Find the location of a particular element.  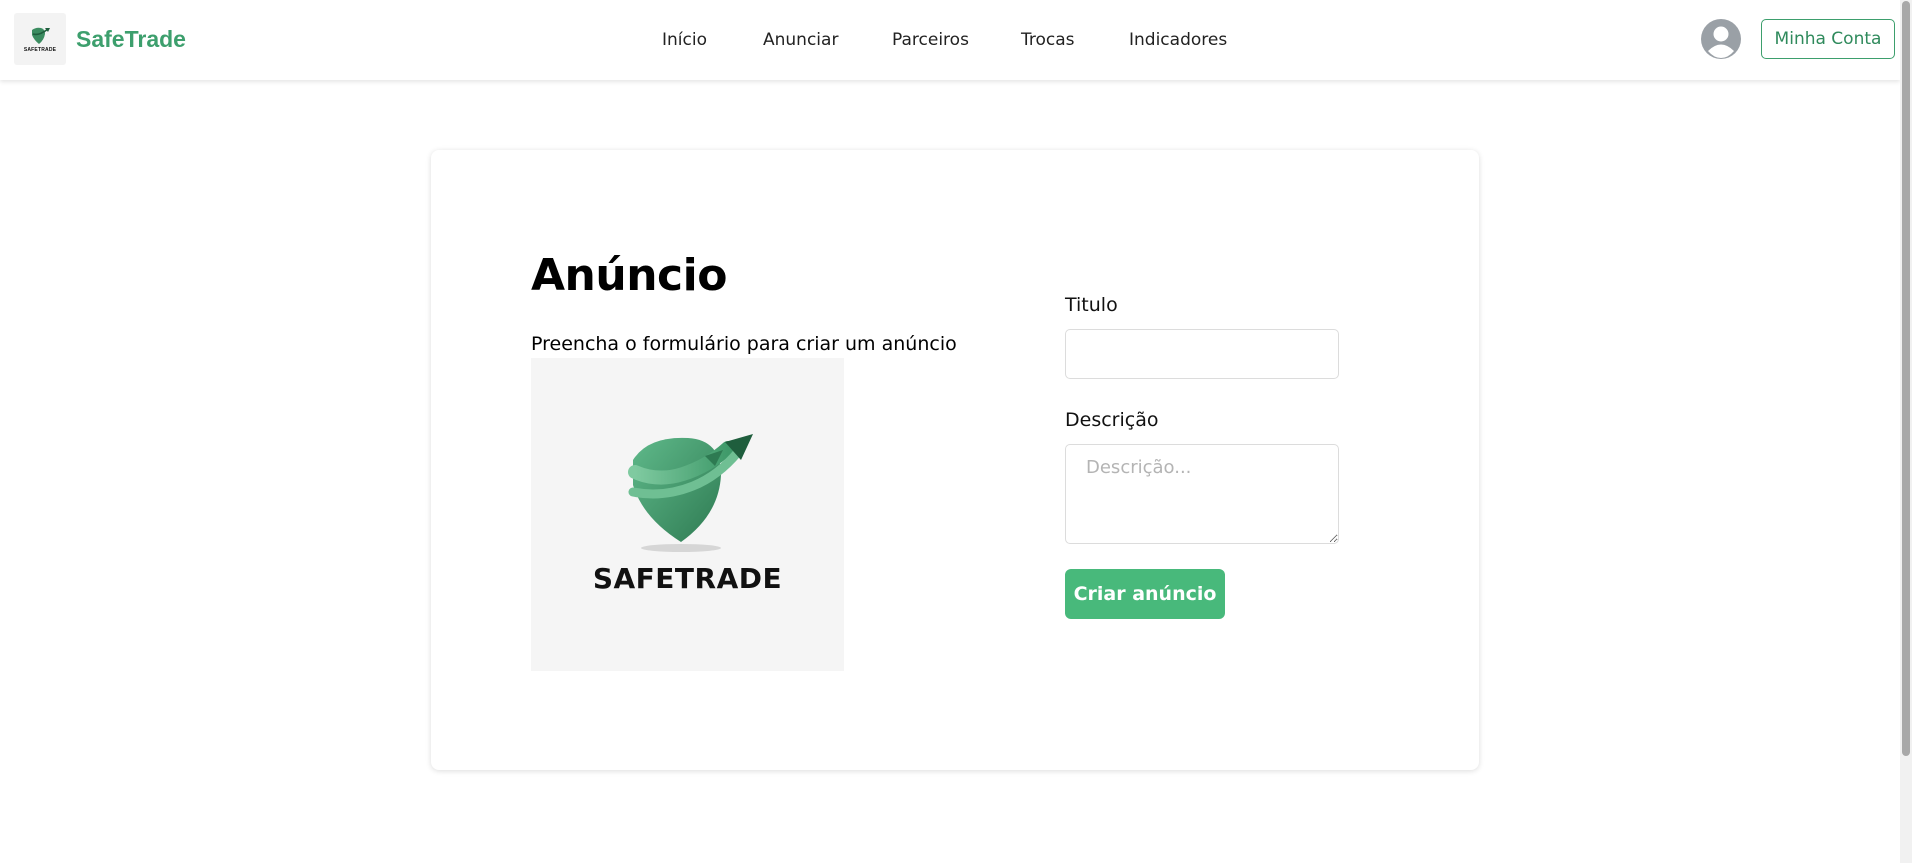

title-label: Titulo is located at coordinates (1091, 305).